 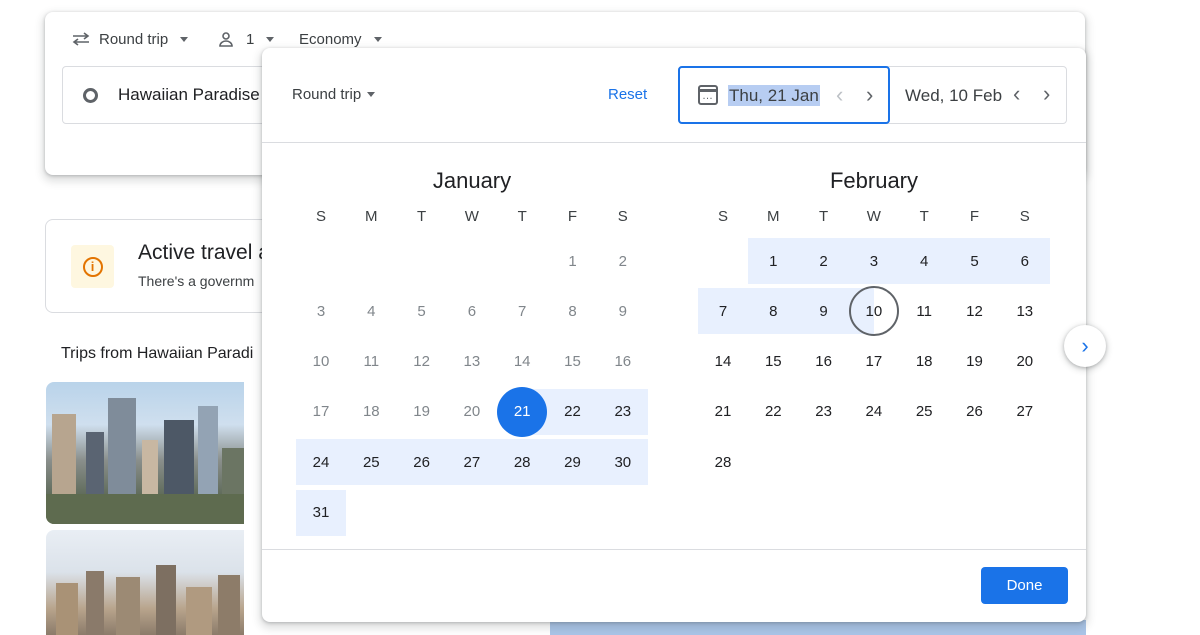 What do you see at coordinates (472, 362) in the screenshot?
I see `calendar-day-january-13: 13` at bounding box center [472, 362].